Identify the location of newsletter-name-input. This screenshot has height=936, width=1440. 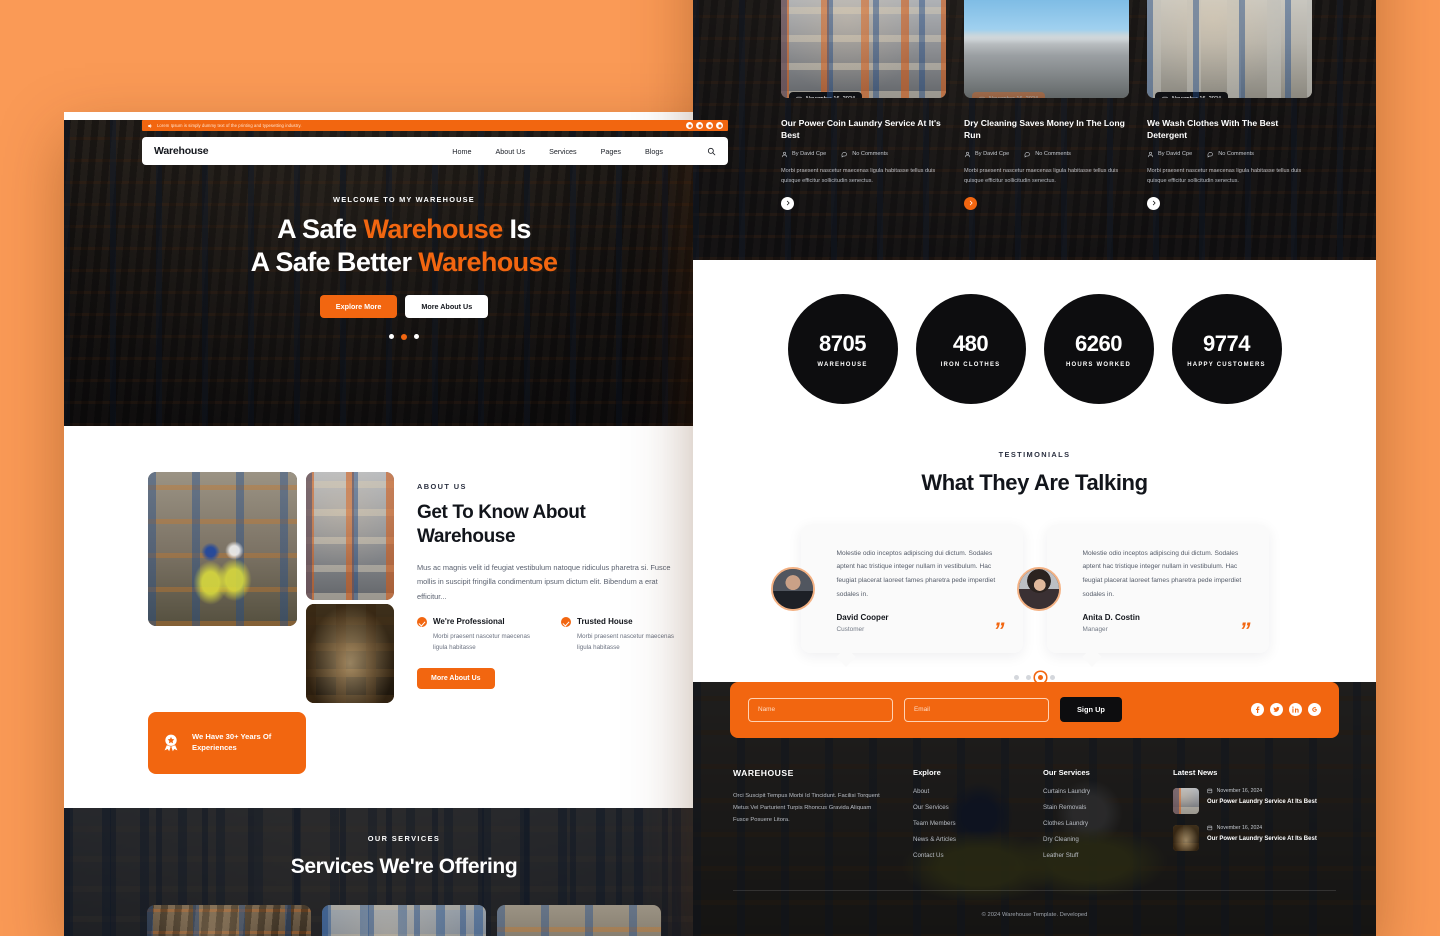
(820, 709).